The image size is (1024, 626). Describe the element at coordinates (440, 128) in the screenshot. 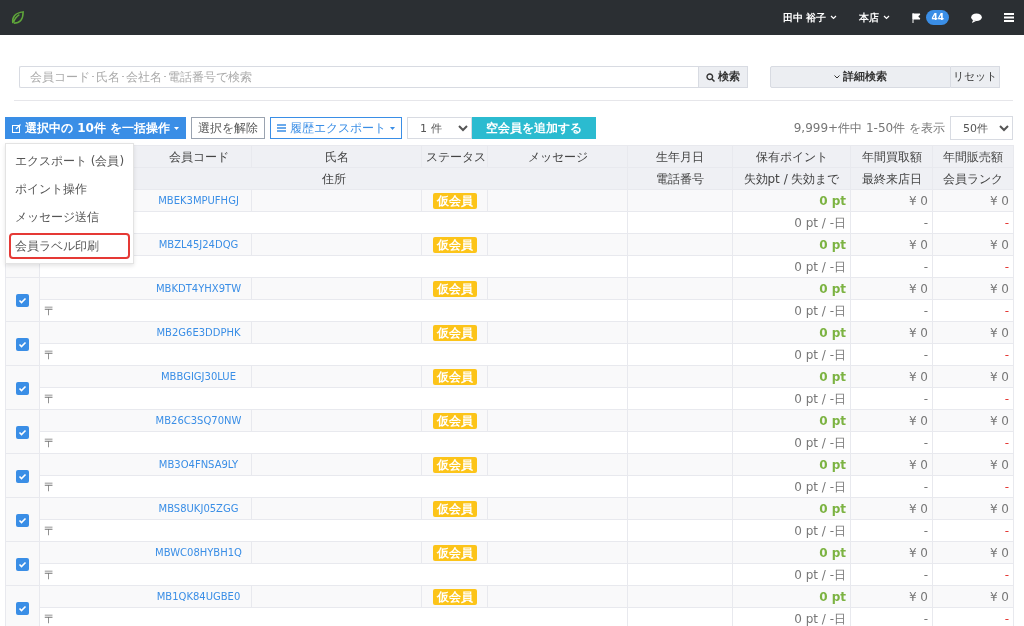

I see `count-select: 1 件` at that location.